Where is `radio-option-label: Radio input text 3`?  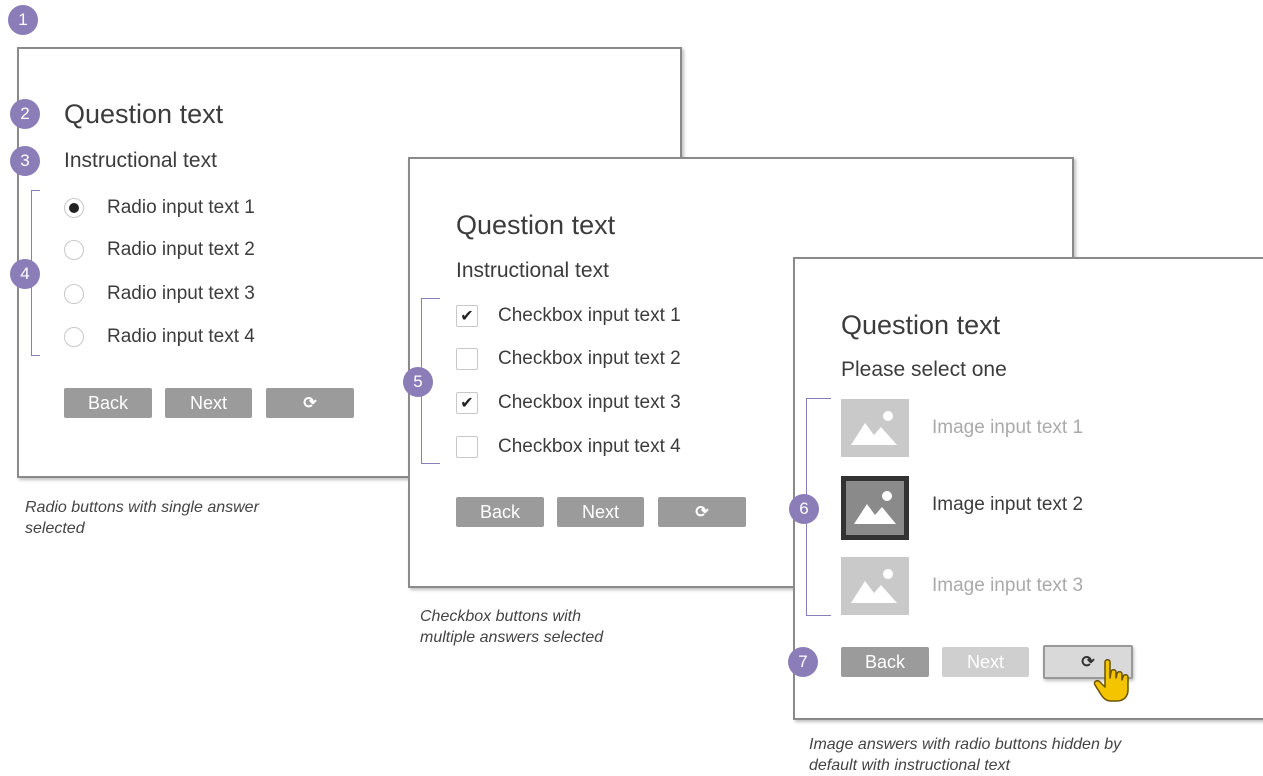
radio-option-label: Radio input text 3 is located at coordinates (181, 293).